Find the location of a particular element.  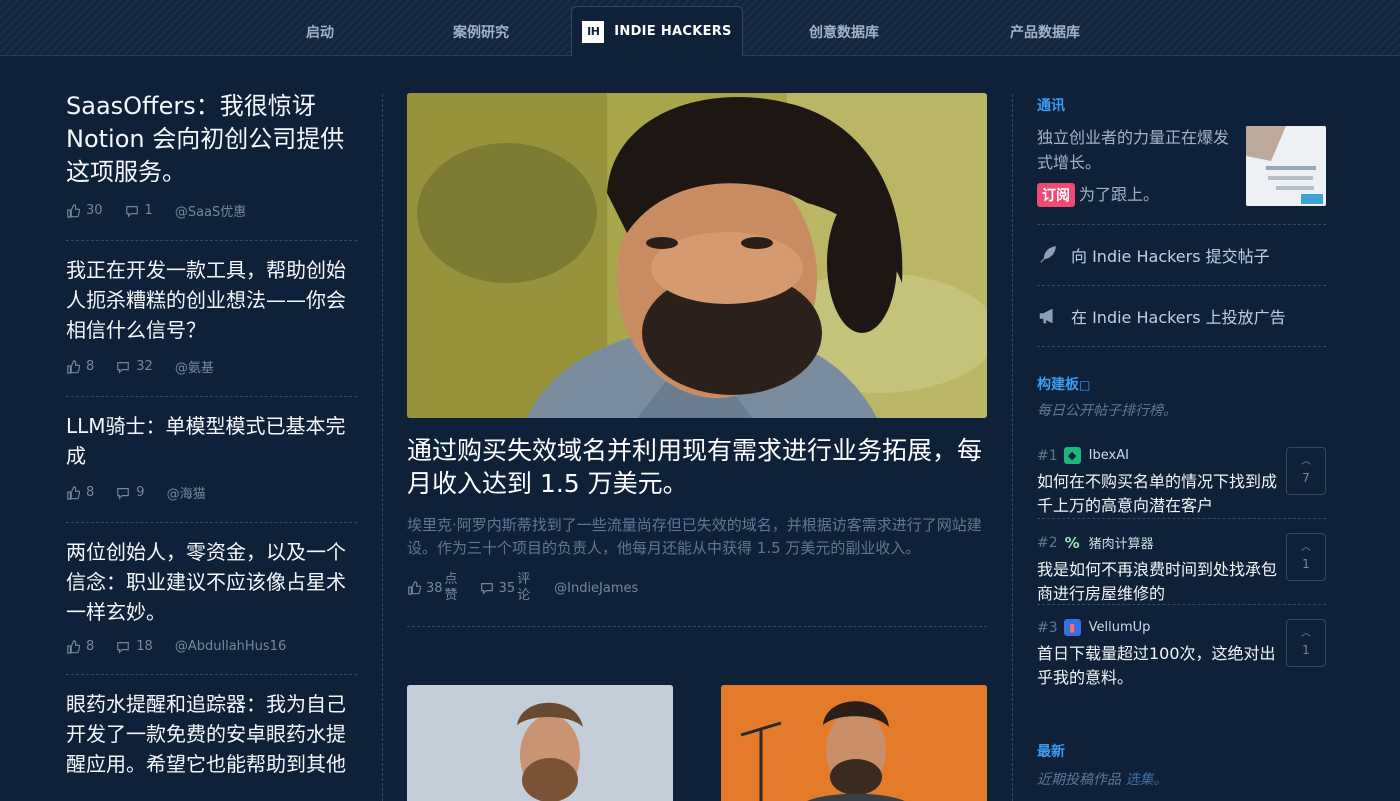

megaphone-icon is located at coordinates (1046, 316).